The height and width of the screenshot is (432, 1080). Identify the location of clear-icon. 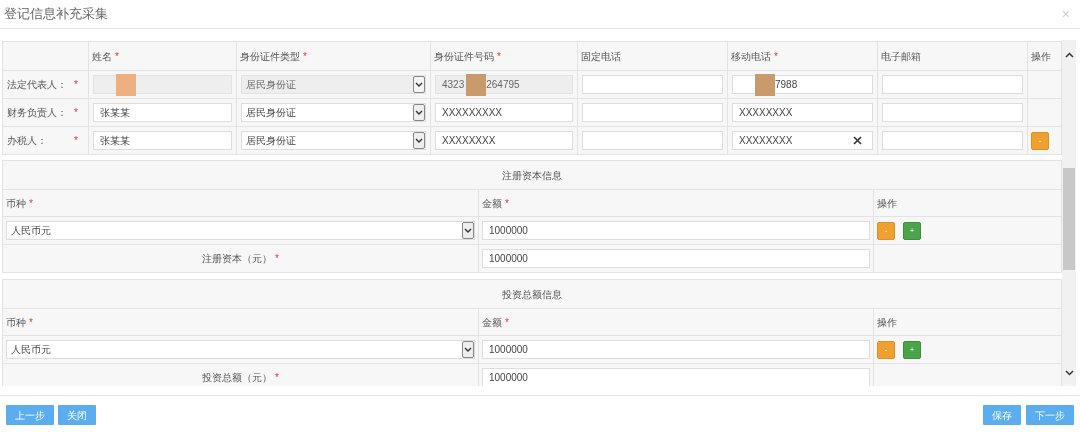
(857, 140).